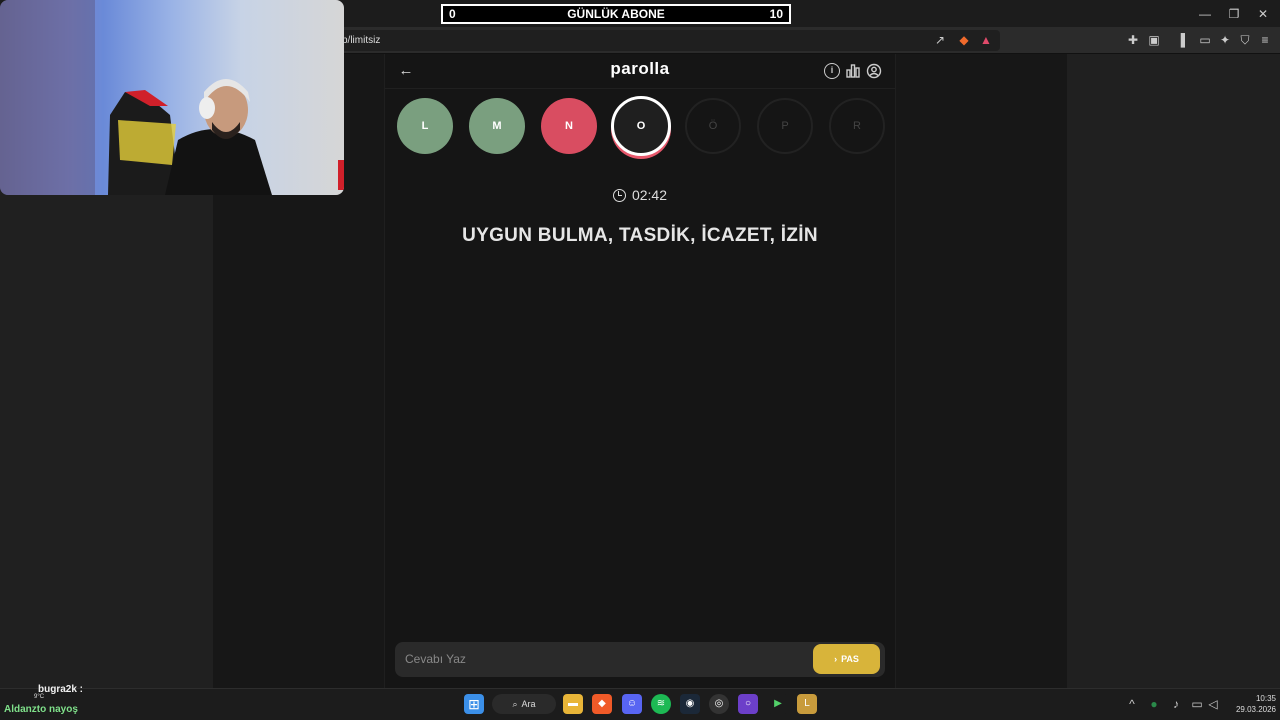  What do you see at coordinates (406, 71) in the screenshot?
I see `back-arrow-icon: ←` at bounding box center [406, 71].